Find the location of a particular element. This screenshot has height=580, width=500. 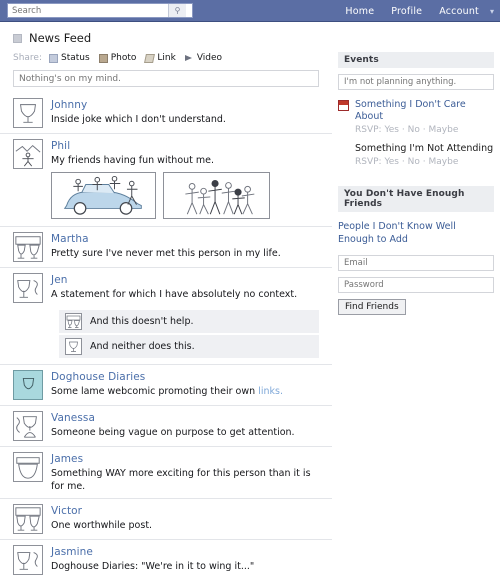

post-author-name: Doghouse Diaries is located at coordinates (185, 377).